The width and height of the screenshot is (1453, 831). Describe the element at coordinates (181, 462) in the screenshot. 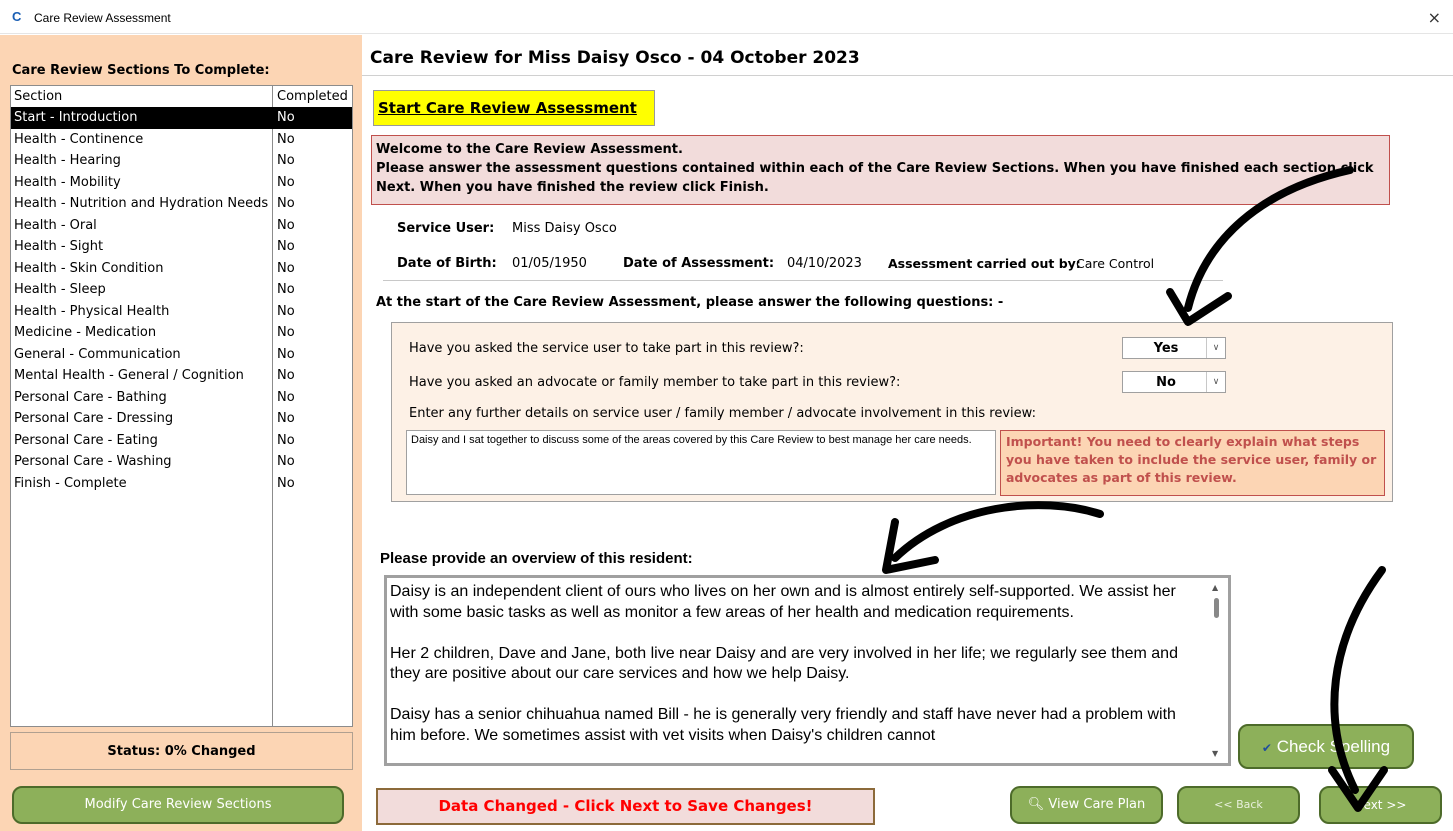

I see `list-item: Personal Care - Washing No` at that location.